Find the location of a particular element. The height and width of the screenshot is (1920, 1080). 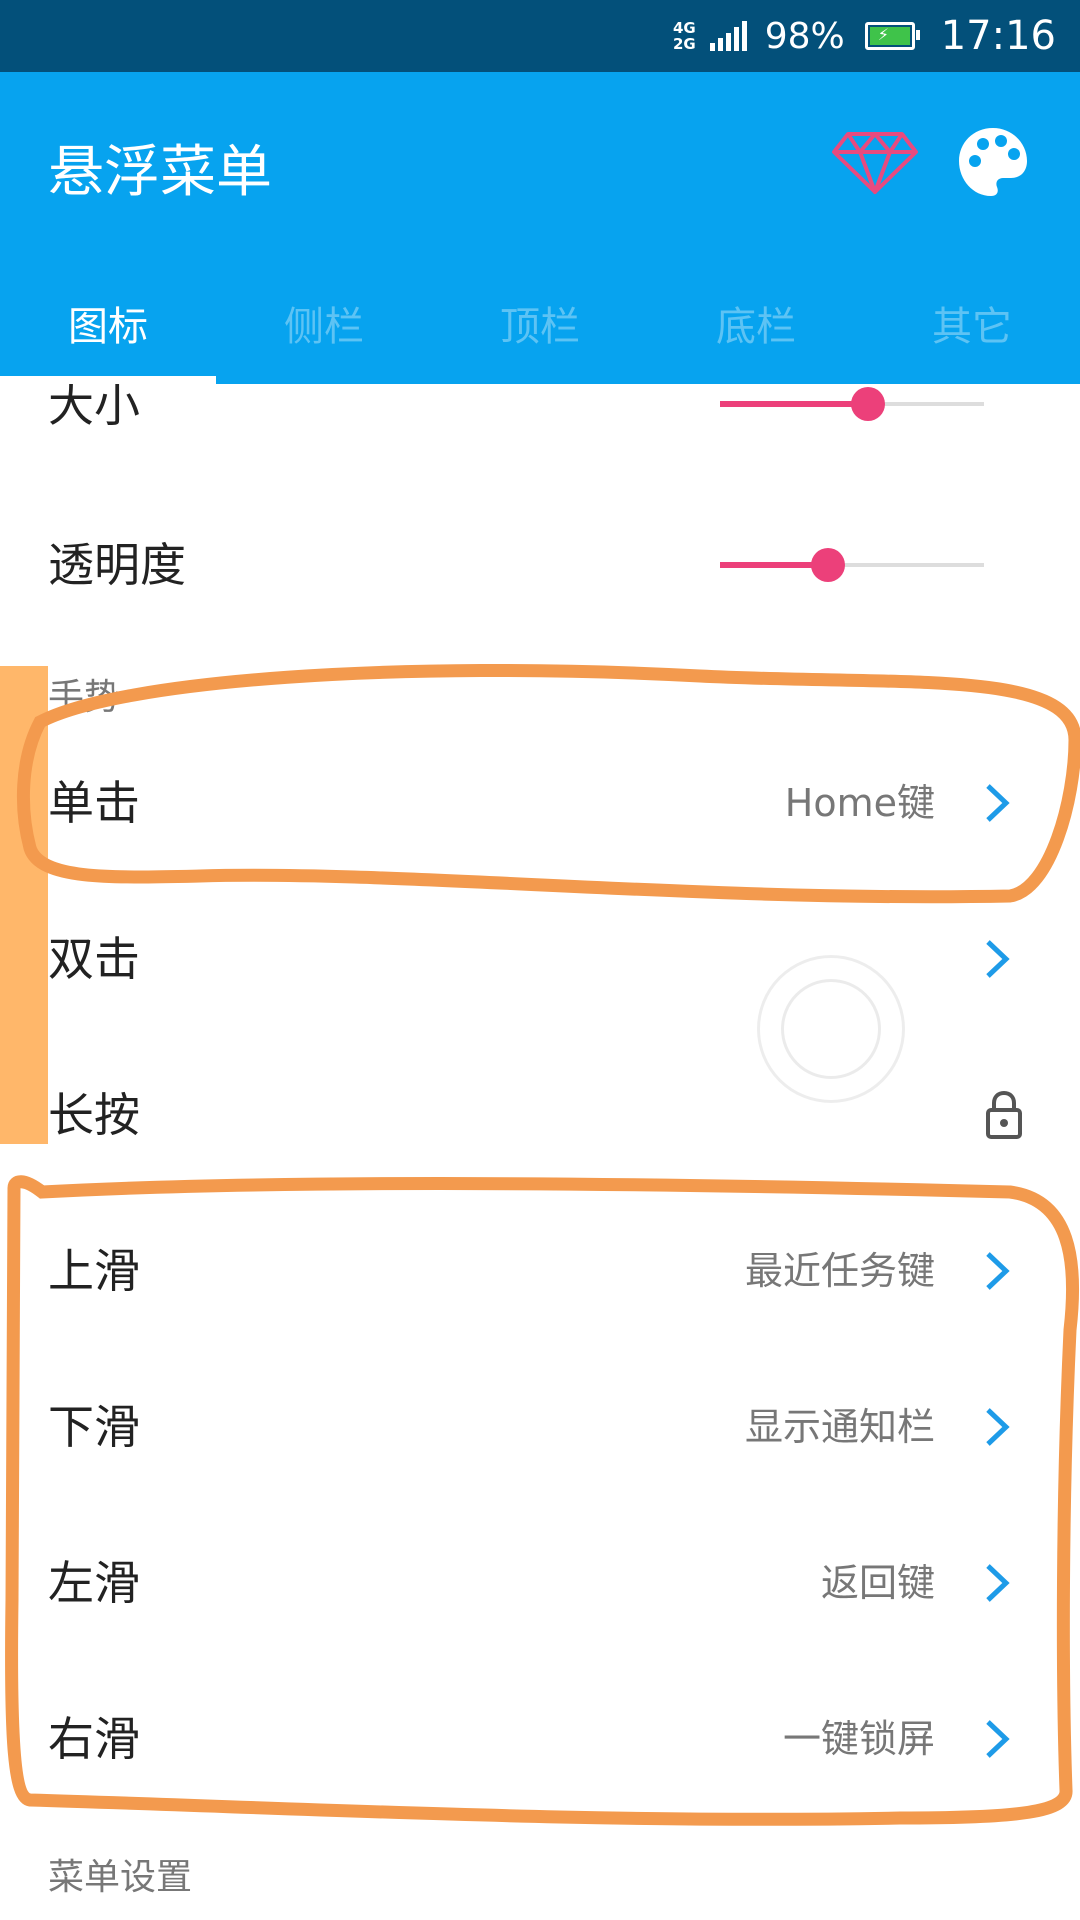

transparency-label: 透明度 is located at coordinates (117, 565).